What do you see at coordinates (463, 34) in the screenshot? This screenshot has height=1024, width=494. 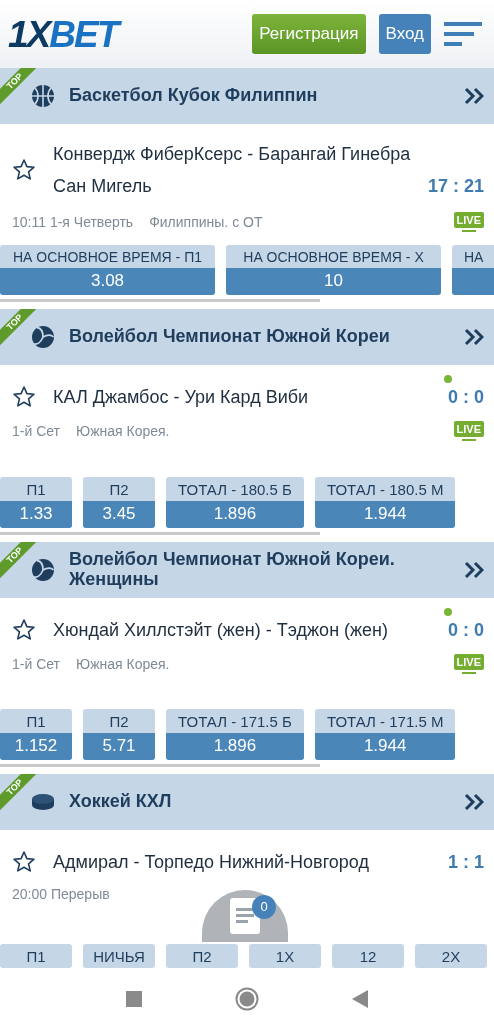 I see `menu-icon` at bounding box center [463, 34].